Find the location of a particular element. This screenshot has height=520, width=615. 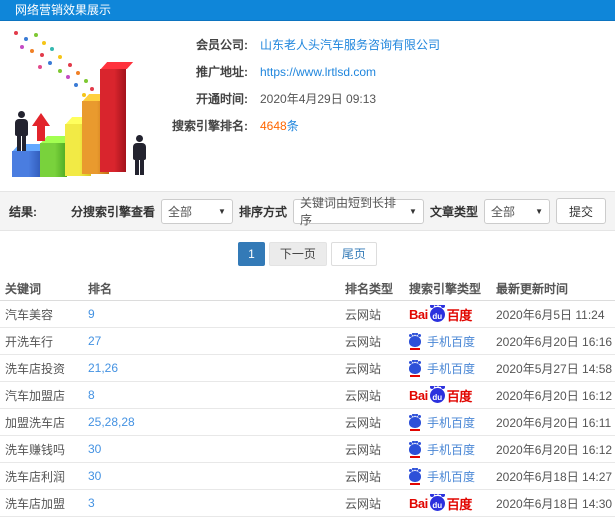

company-label: 会员公司: is located at coordinates (222, 45).